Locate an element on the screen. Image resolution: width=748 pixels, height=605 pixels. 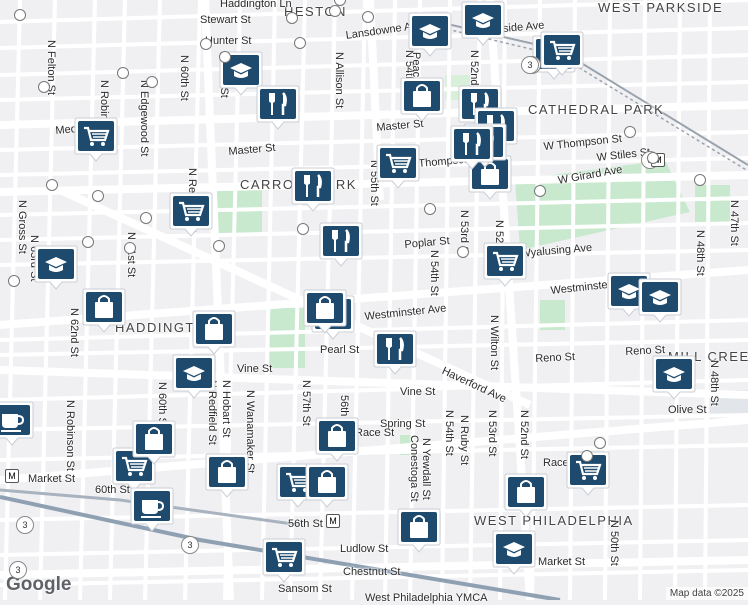
street-label-hunter-st: Hunter St is located at coordinates (228, 41).